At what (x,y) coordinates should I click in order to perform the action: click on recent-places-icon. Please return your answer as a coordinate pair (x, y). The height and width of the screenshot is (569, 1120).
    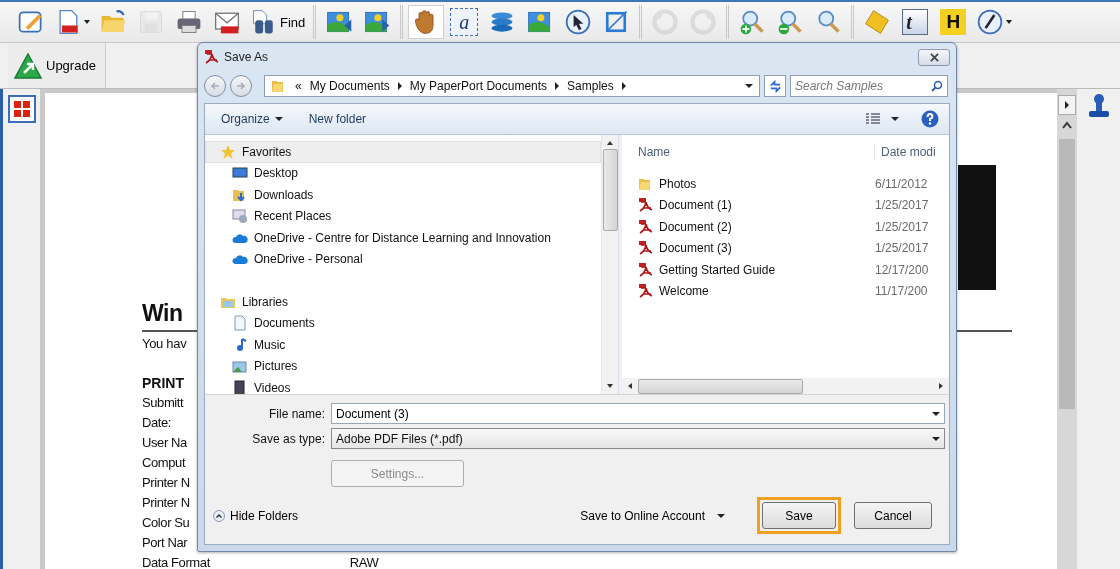
    Looking at the image, I should click on (240, 216).